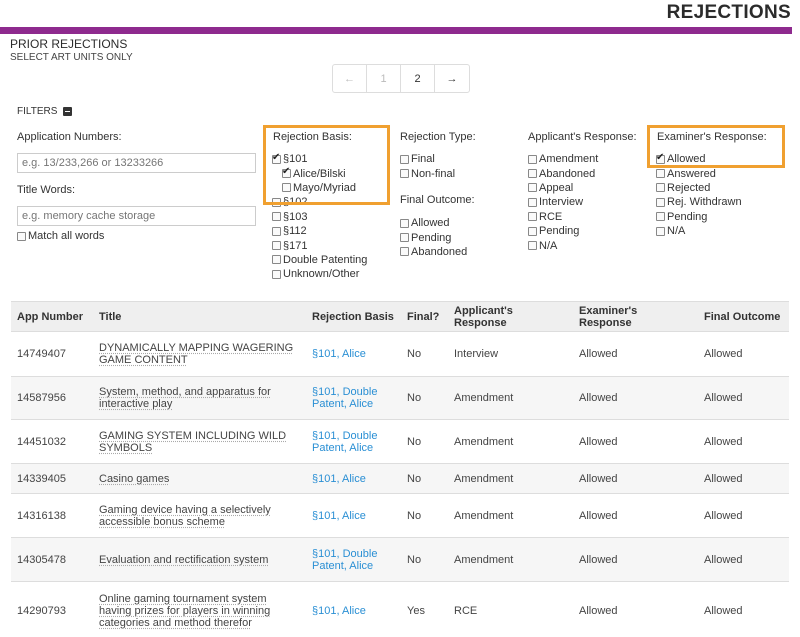 The image size is (800, 637). Describe the element at coordinates (510, 609) in the screenshot. I see `applicant-response-value: RCE` at that location.